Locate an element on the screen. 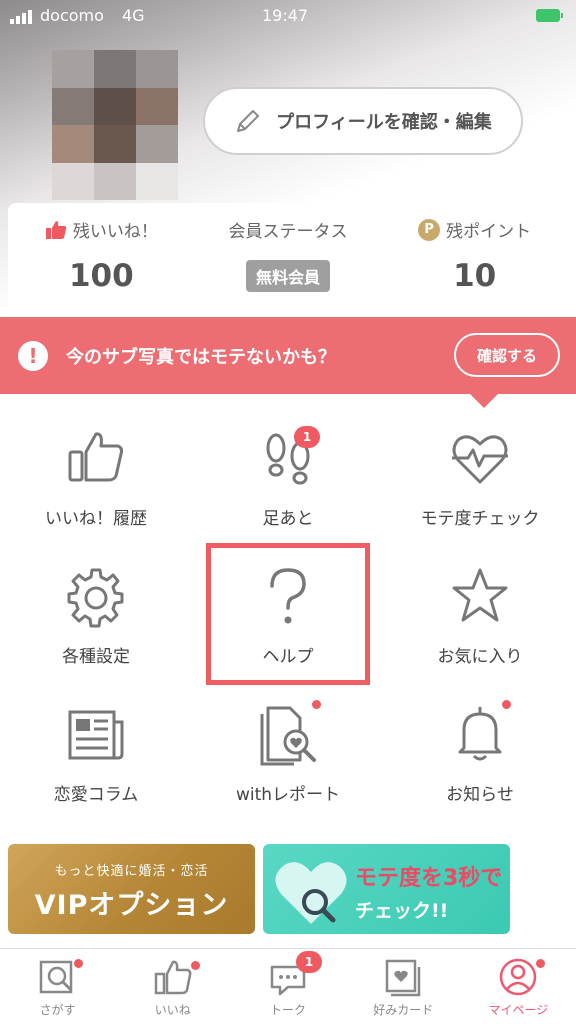  gear-icon is located at coordinates (95, 598).